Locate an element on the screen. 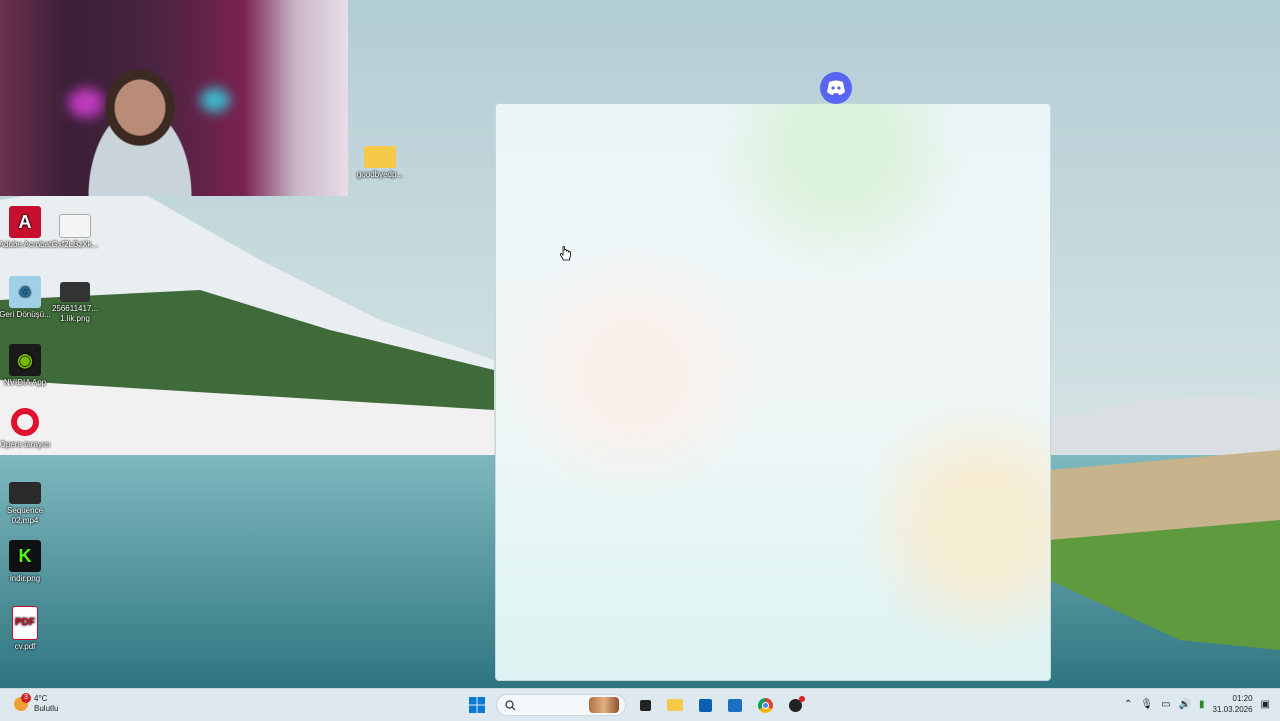  desktop-icon-indir: K indir.png is located at coordinates (26, 562).